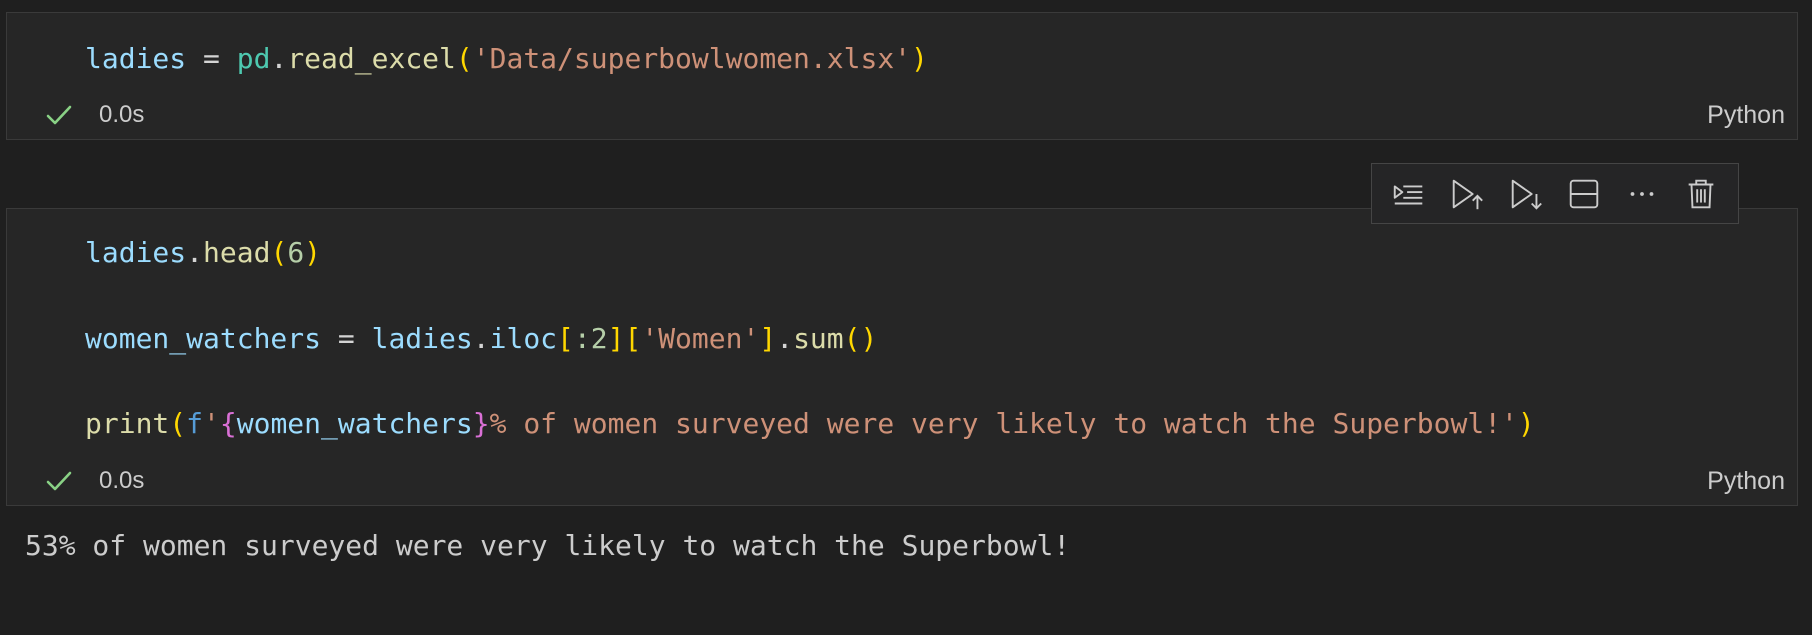 The image size is (1812, 635). I want to click on execute-above-cells-icon, so click(1408, 194).